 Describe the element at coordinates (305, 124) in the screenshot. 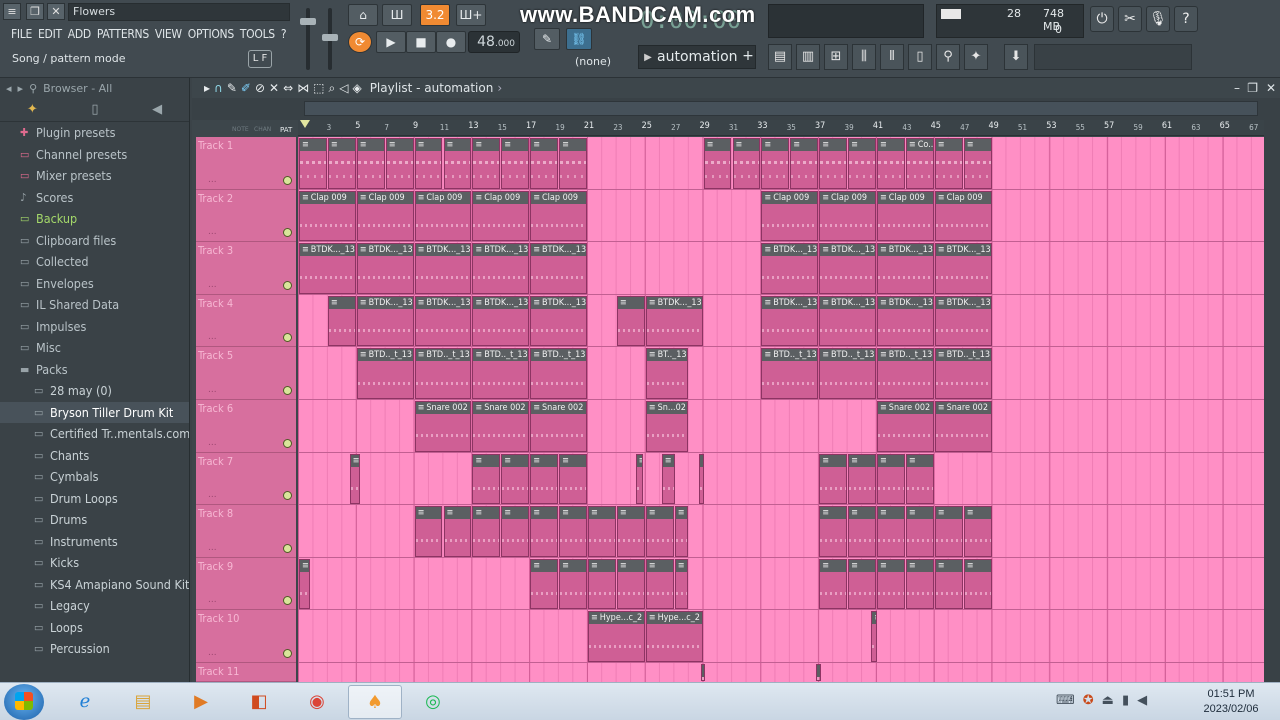

I see `playhead-marker` at that location.